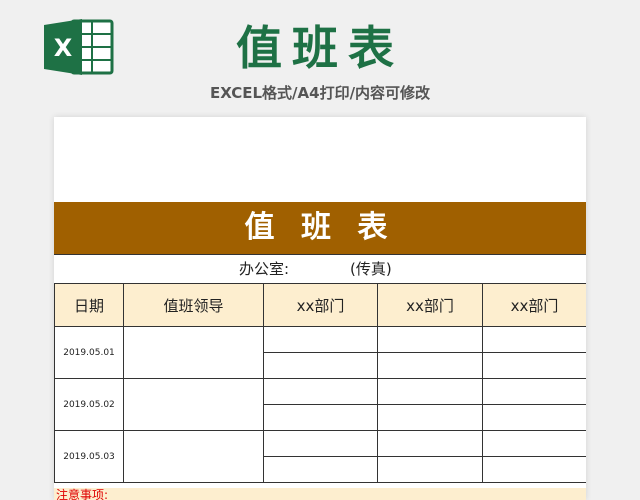 The height and width of the screenshot is (500, 640). Describe the element at coordinates (89, 456) in the screenshot. I see `date-cell: 2019.05.03` at that location.